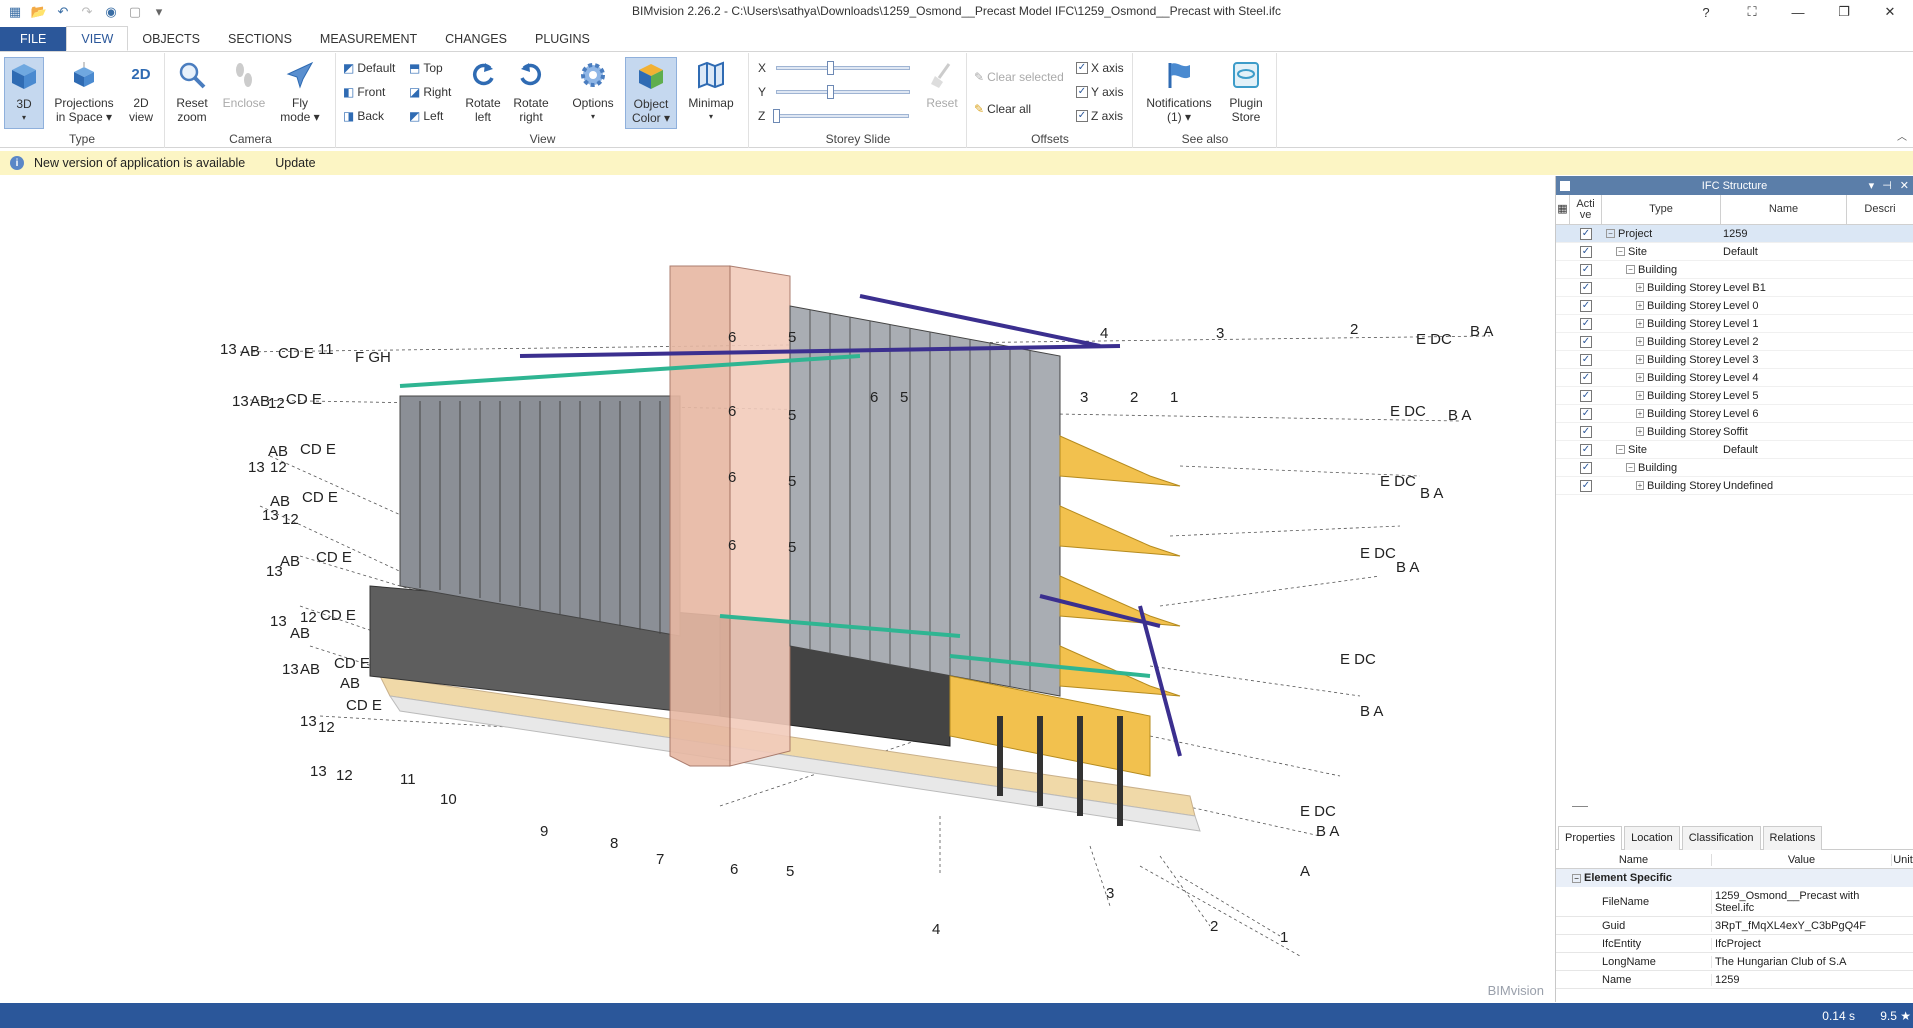  What do you see at coordinates (531, 90) in the screenshot?
I see `rotate-right-button: Rotate right` at bounding box center [531, 90].